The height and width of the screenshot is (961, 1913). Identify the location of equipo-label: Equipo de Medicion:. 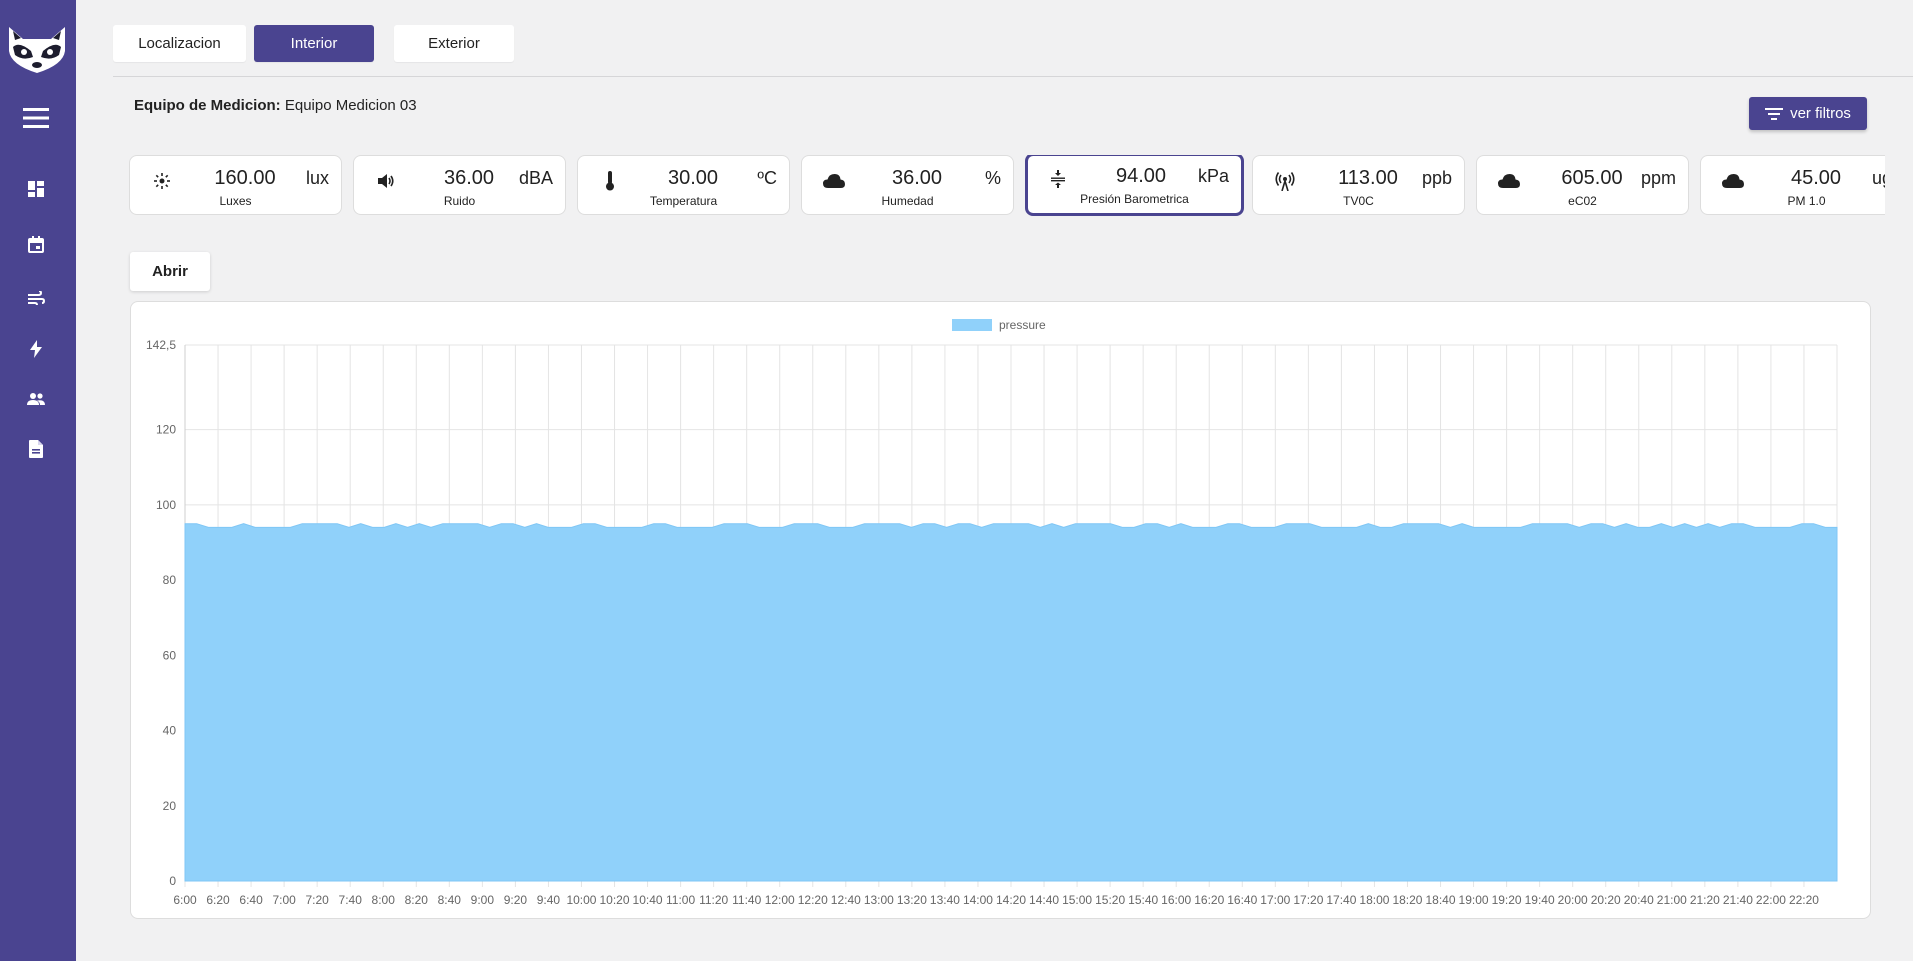
(207, 105).